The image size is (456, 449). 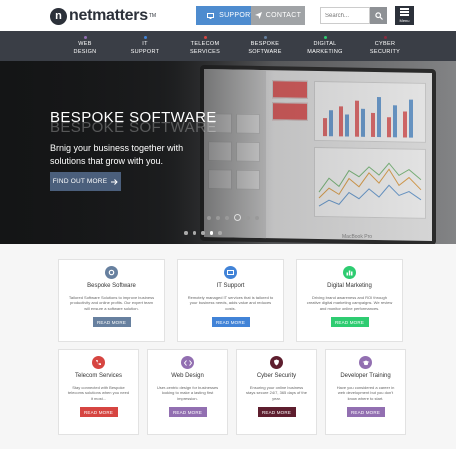 I want to click on nav-label-line1: BESPOKE, so click(x=265, y=44).